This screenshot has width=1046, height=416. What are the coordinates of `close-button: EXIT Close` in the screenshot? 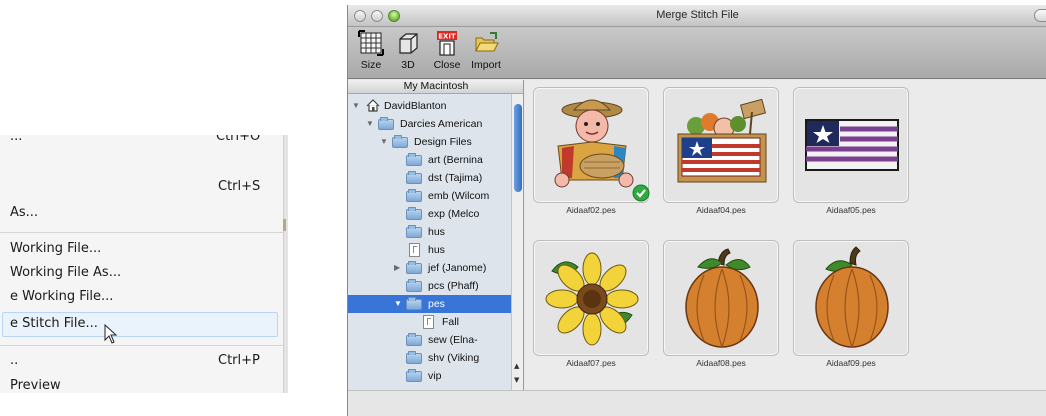 It's located at (447, 53).